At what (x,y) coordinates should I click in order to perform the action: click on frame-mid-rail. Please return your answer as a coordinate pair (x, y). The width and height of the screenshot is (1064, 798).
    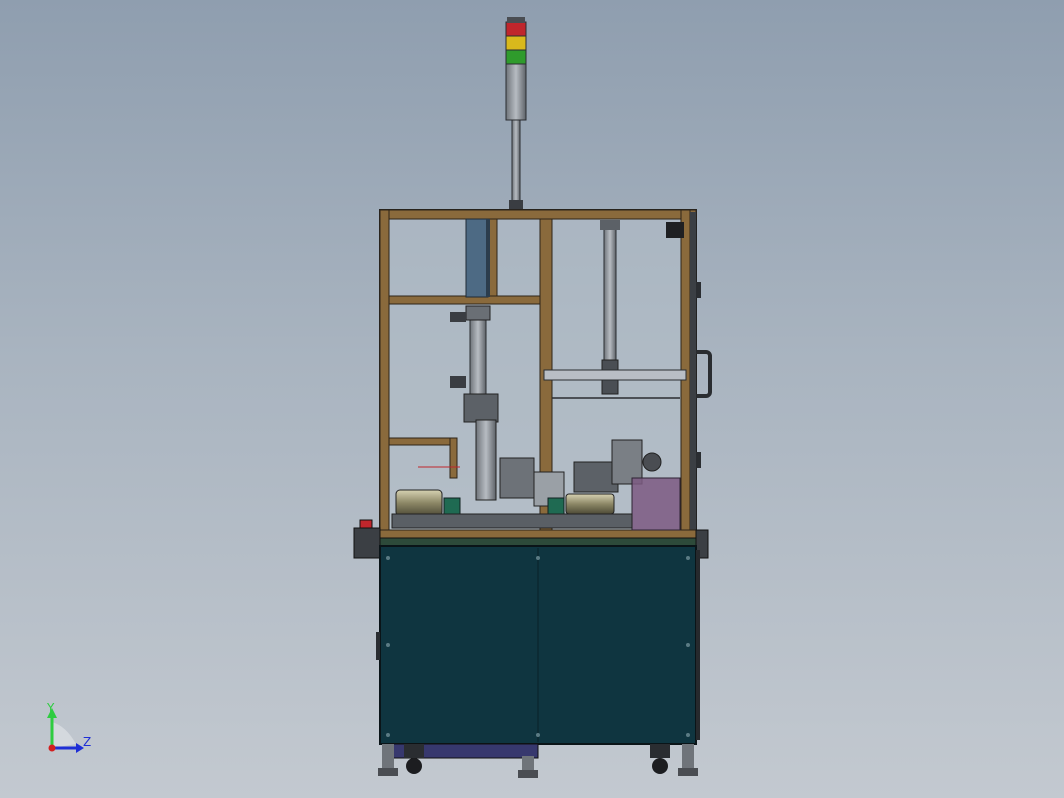
    Looking at the image, I should click on (464, 300).